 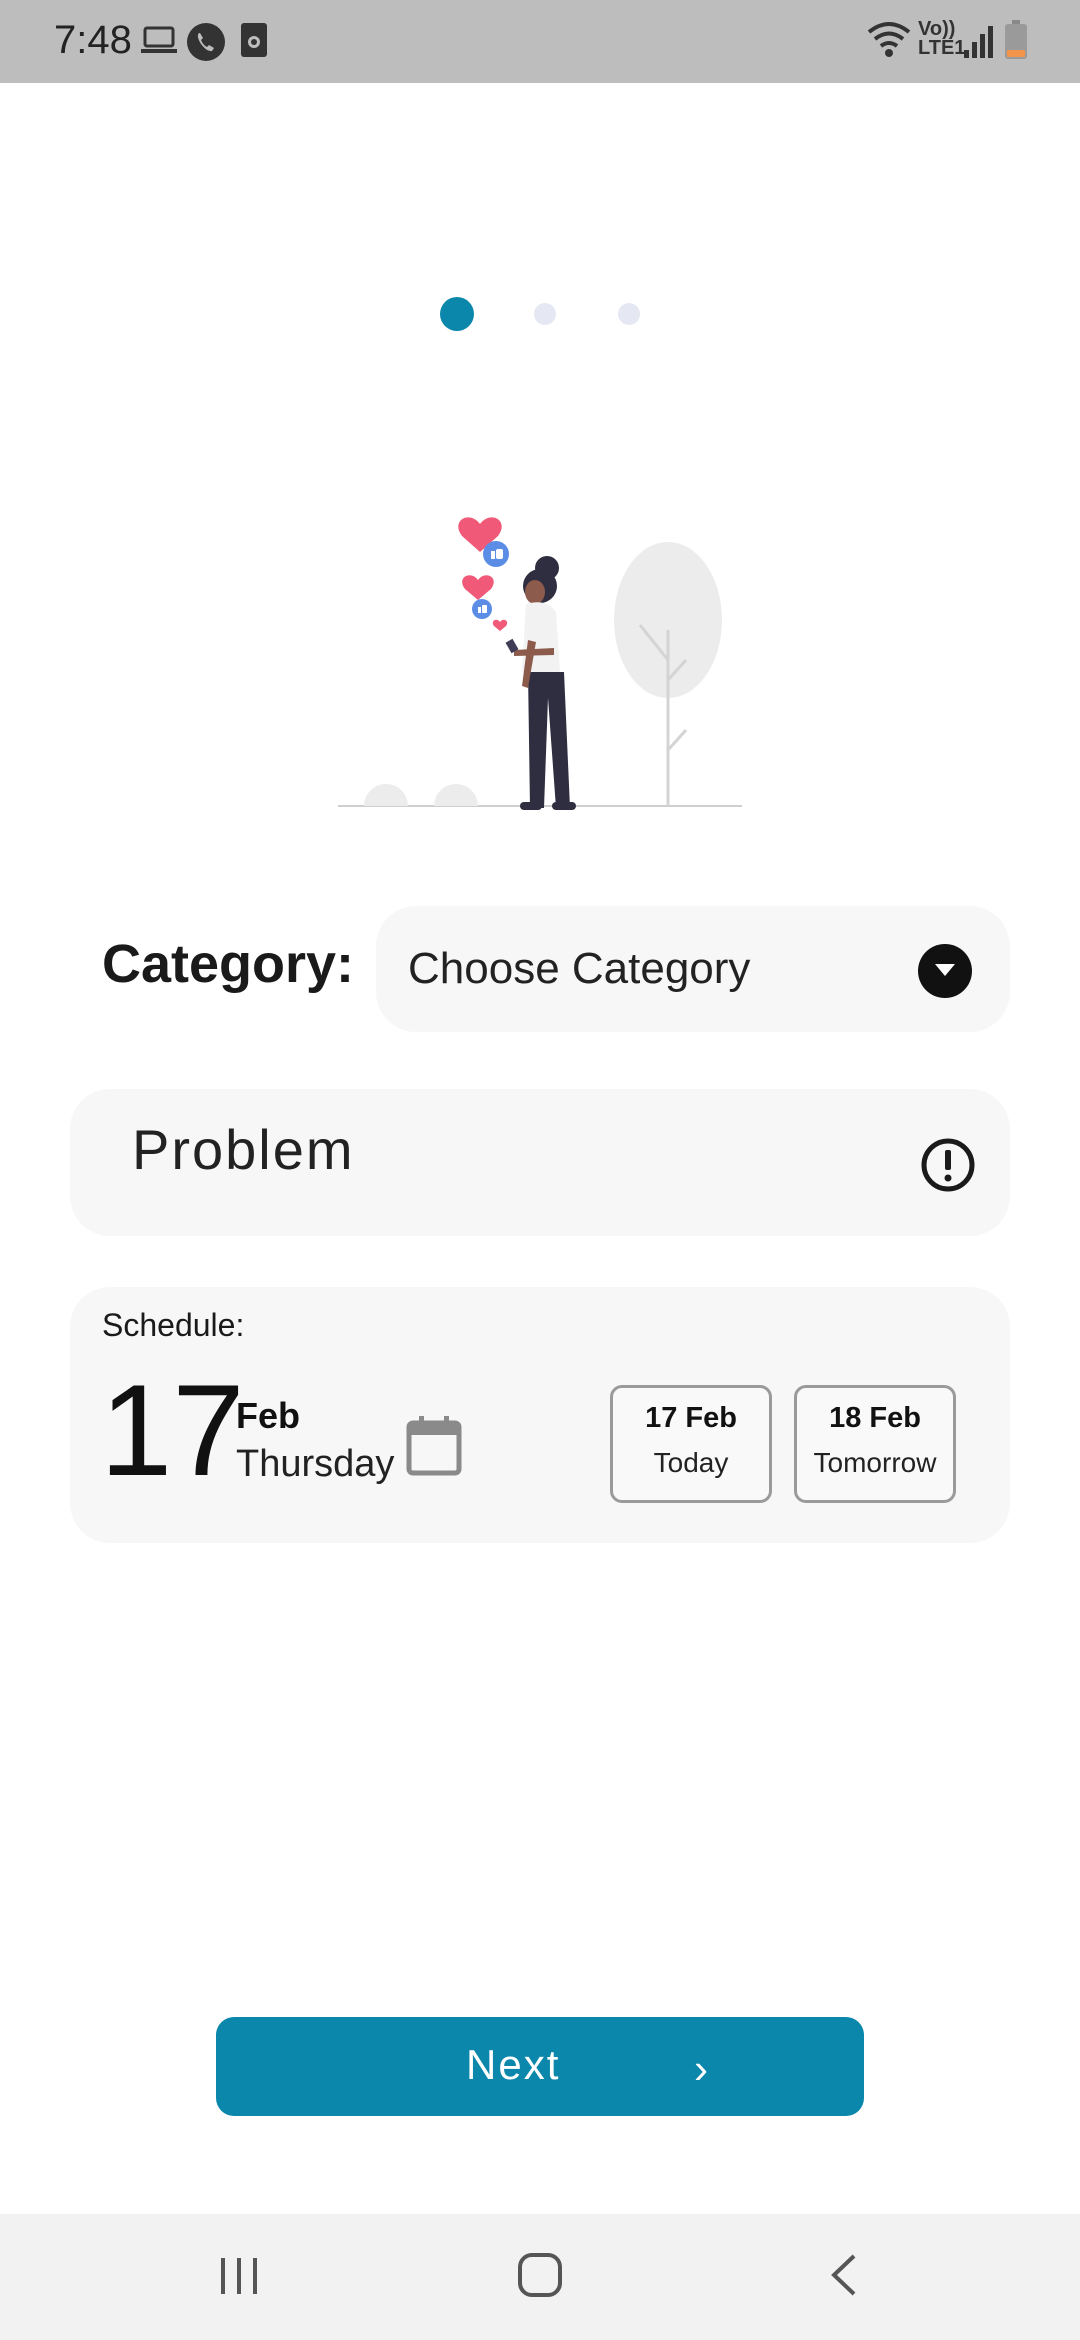 I want to click on status-time: 7:48, so click(x=93, y=40).